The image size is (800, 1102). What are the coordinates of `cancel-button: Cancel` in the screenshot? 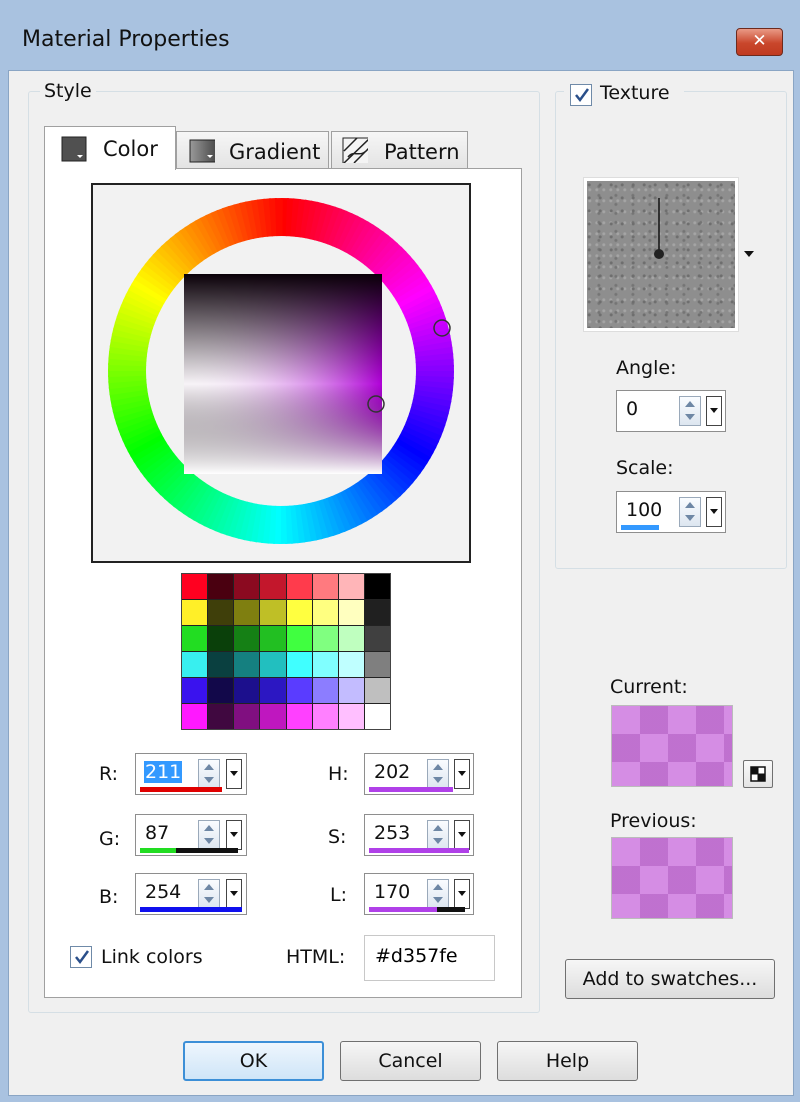 It's located at (410, 1061).